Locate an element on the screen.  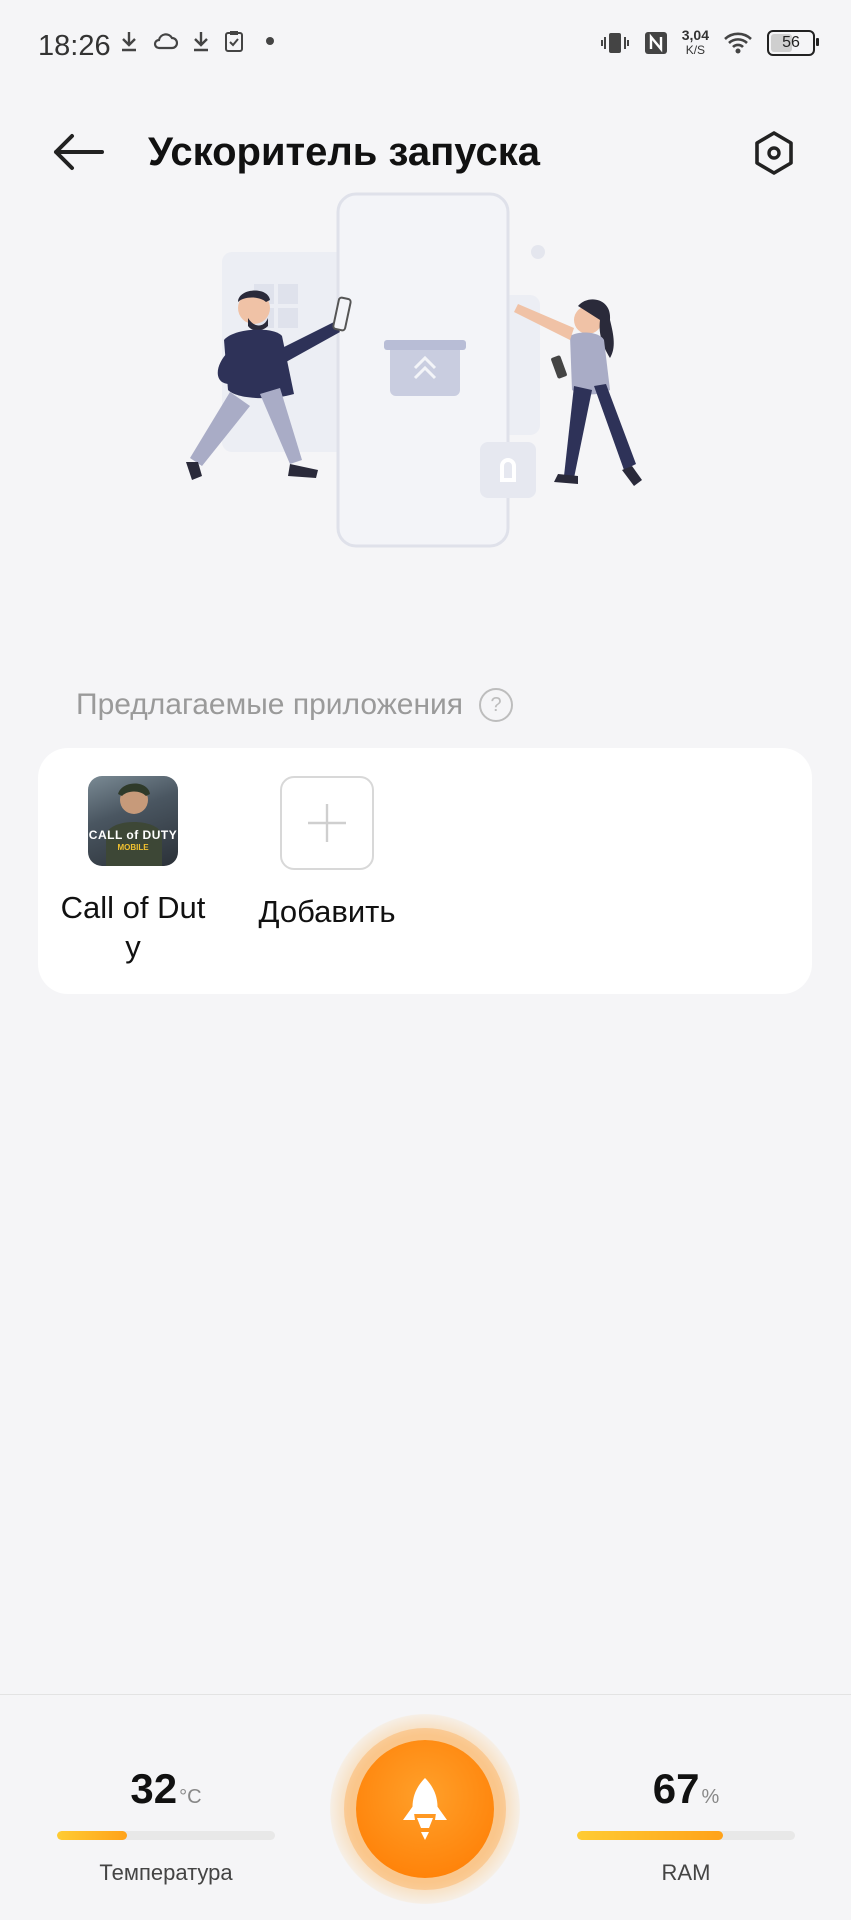
gear-icon is located at coordinates (774, 153).